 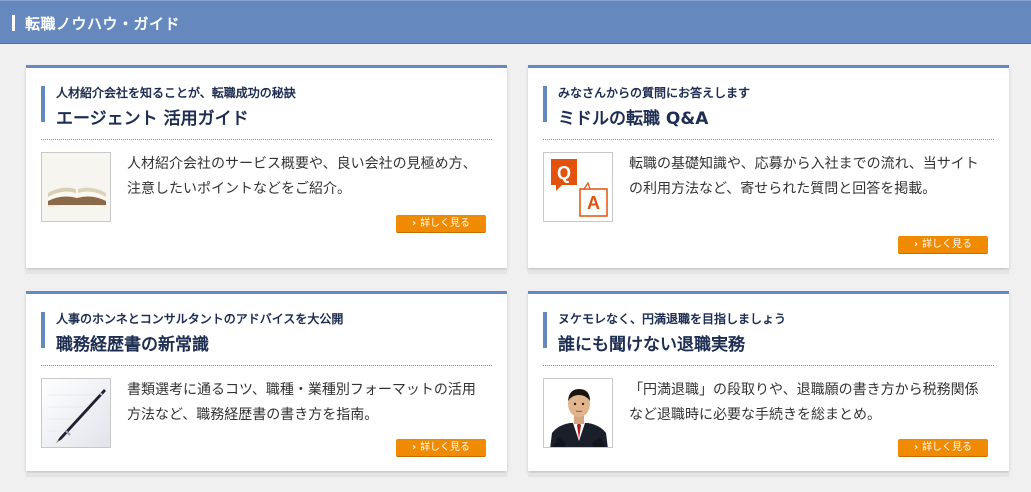 I want to click on card-subtitle: 人材紹介会社を知ることが、転職成功の秘訣, so click(x=176, y=93).